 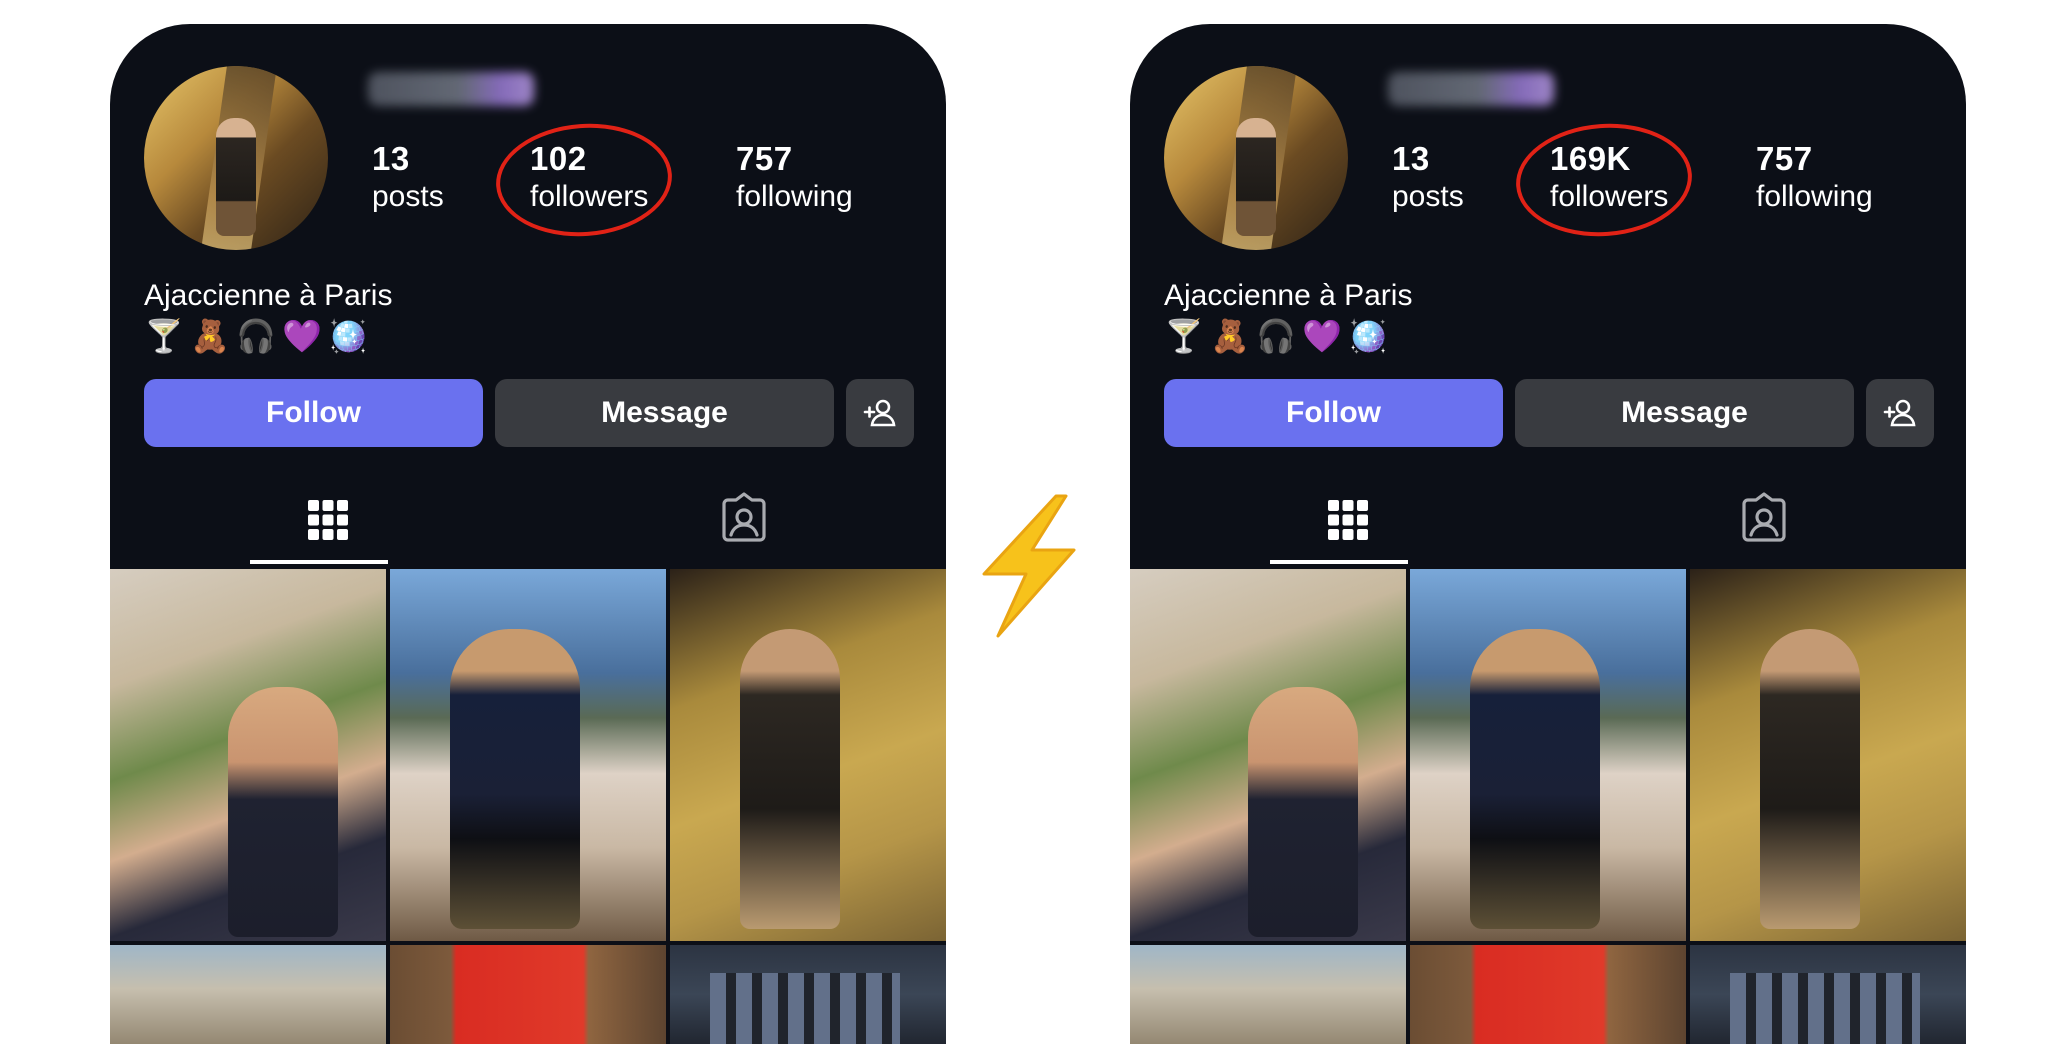 I want to click on cropped-header-text: ▬▬▬▬, so click(x=525, y=2).